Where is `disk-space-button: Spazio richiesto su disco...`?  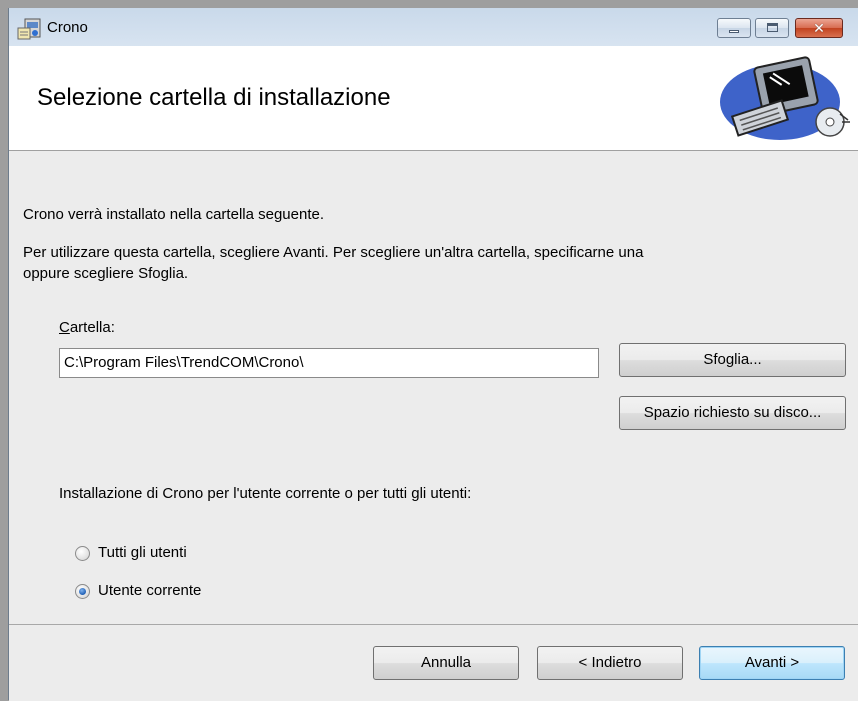 disk-space-button: Spazio richiesto su disco... is located at coordinates (732, 413).